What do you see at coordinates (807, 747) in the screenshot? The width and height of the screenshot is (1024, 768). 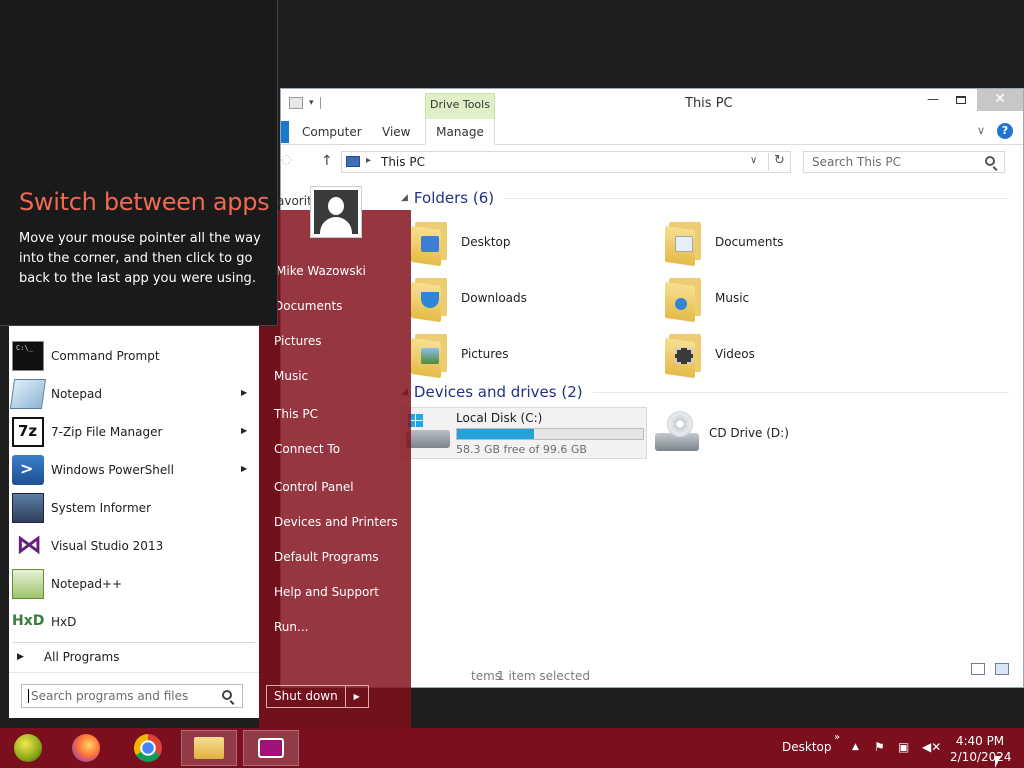 I see `desktop-toolbar-label: Desktop` at bounding box center [807, 747].